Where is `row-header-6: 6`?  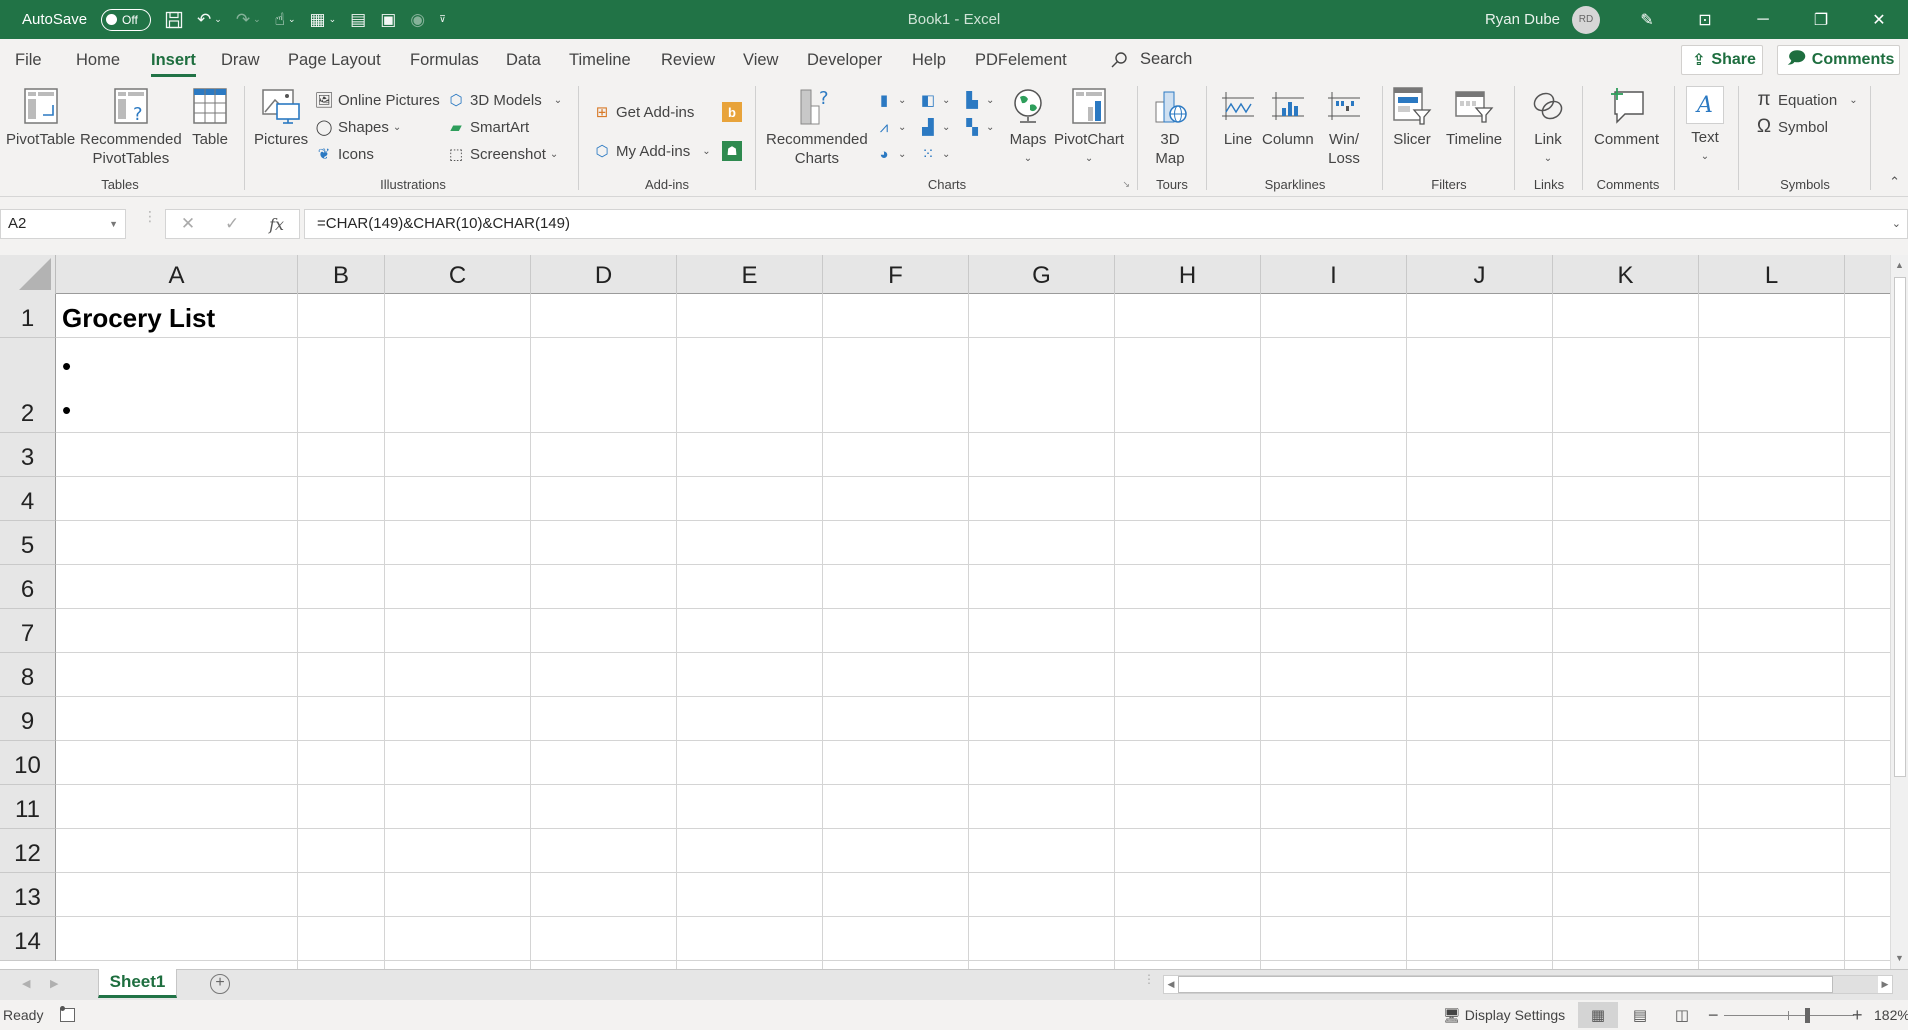 row-header-6: 6 is located at coordinates (28, 587).